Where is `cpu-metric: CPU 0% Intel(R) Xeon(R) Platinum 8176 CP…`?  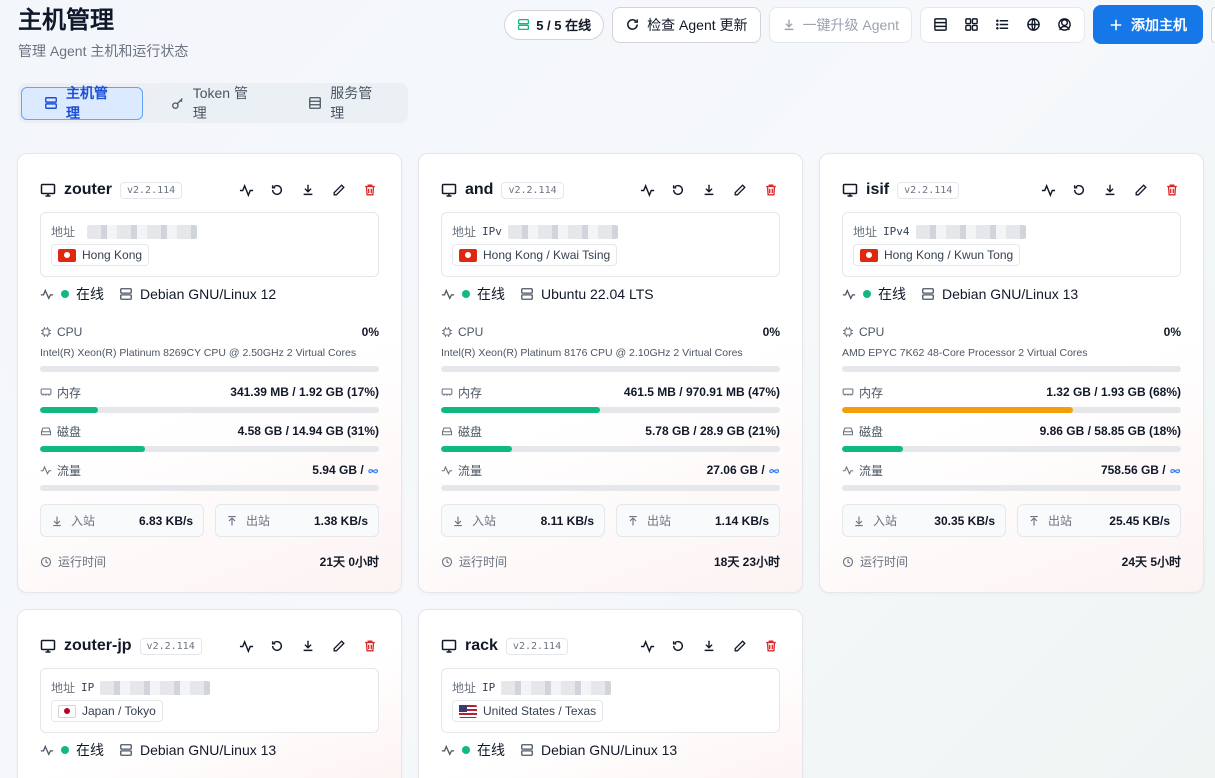 cpu-metric: CPU 0% Intel(R) Xeon(R) Platinum 8176 CP… is located at coordinates (610, 348).